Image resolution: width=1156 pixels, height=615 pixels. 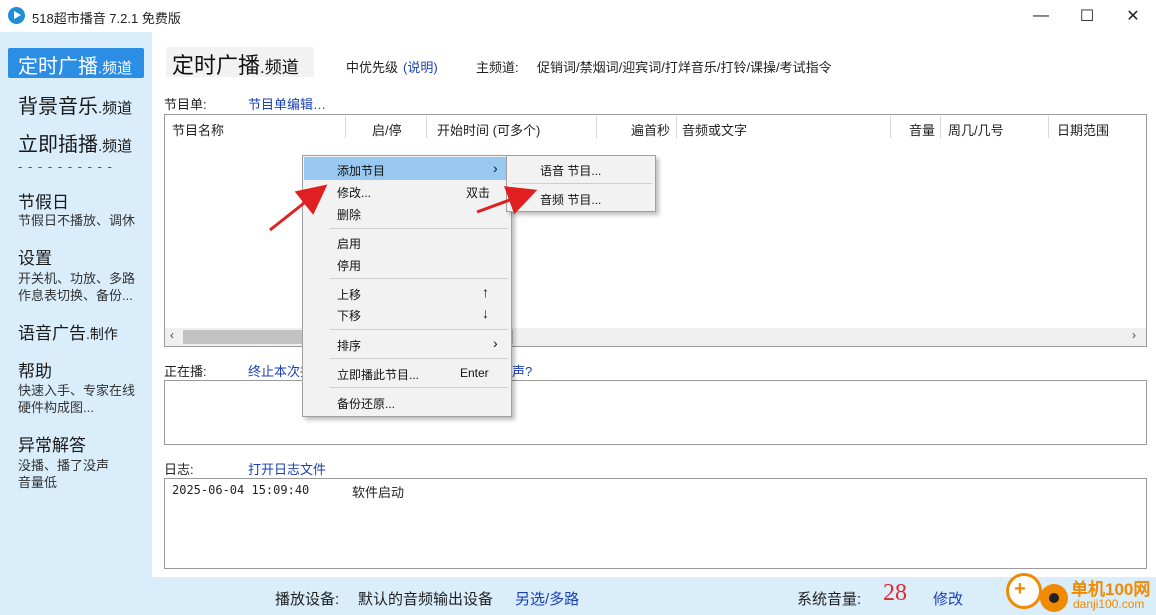 What do you see at coordinates (361, 171) in the screenshot?
I see `menu-add-program-label: 添加节目` at bounding box center [361, 171].